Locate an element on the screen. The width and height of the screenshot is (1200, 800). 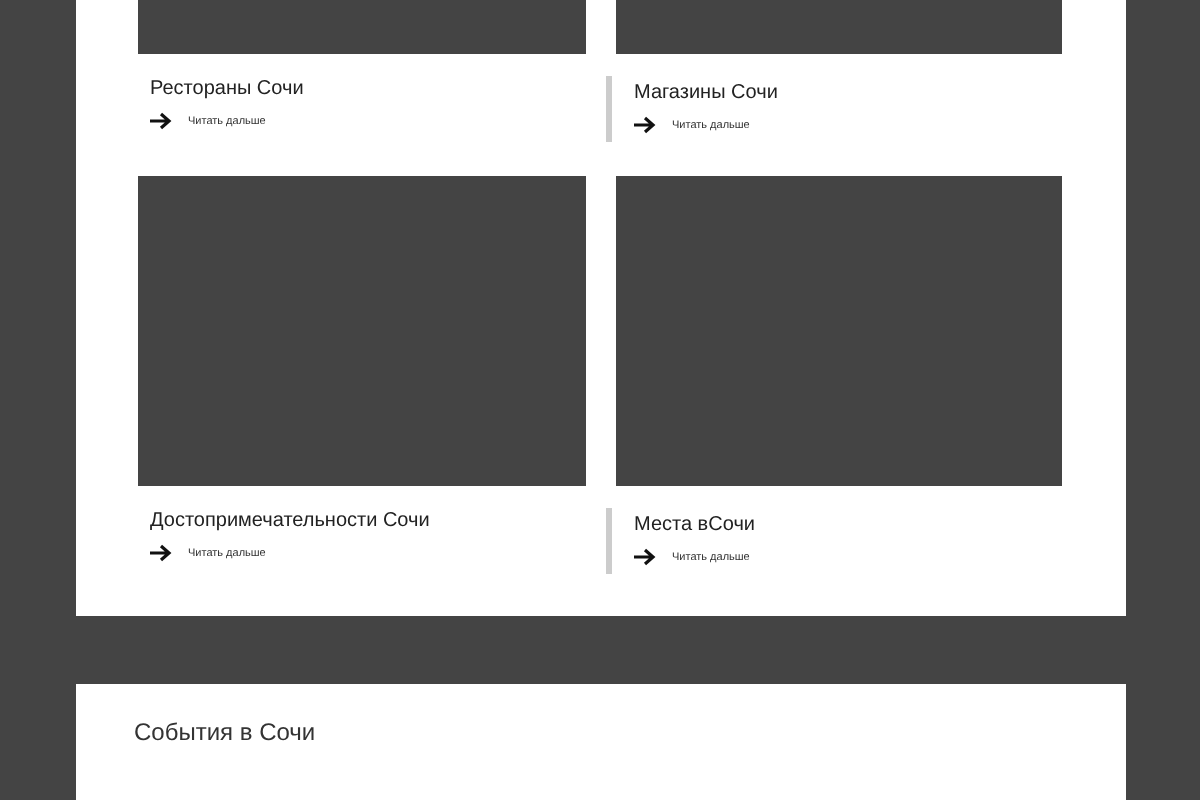
card-title: Места вСочи is located at coordinates (695, 525).